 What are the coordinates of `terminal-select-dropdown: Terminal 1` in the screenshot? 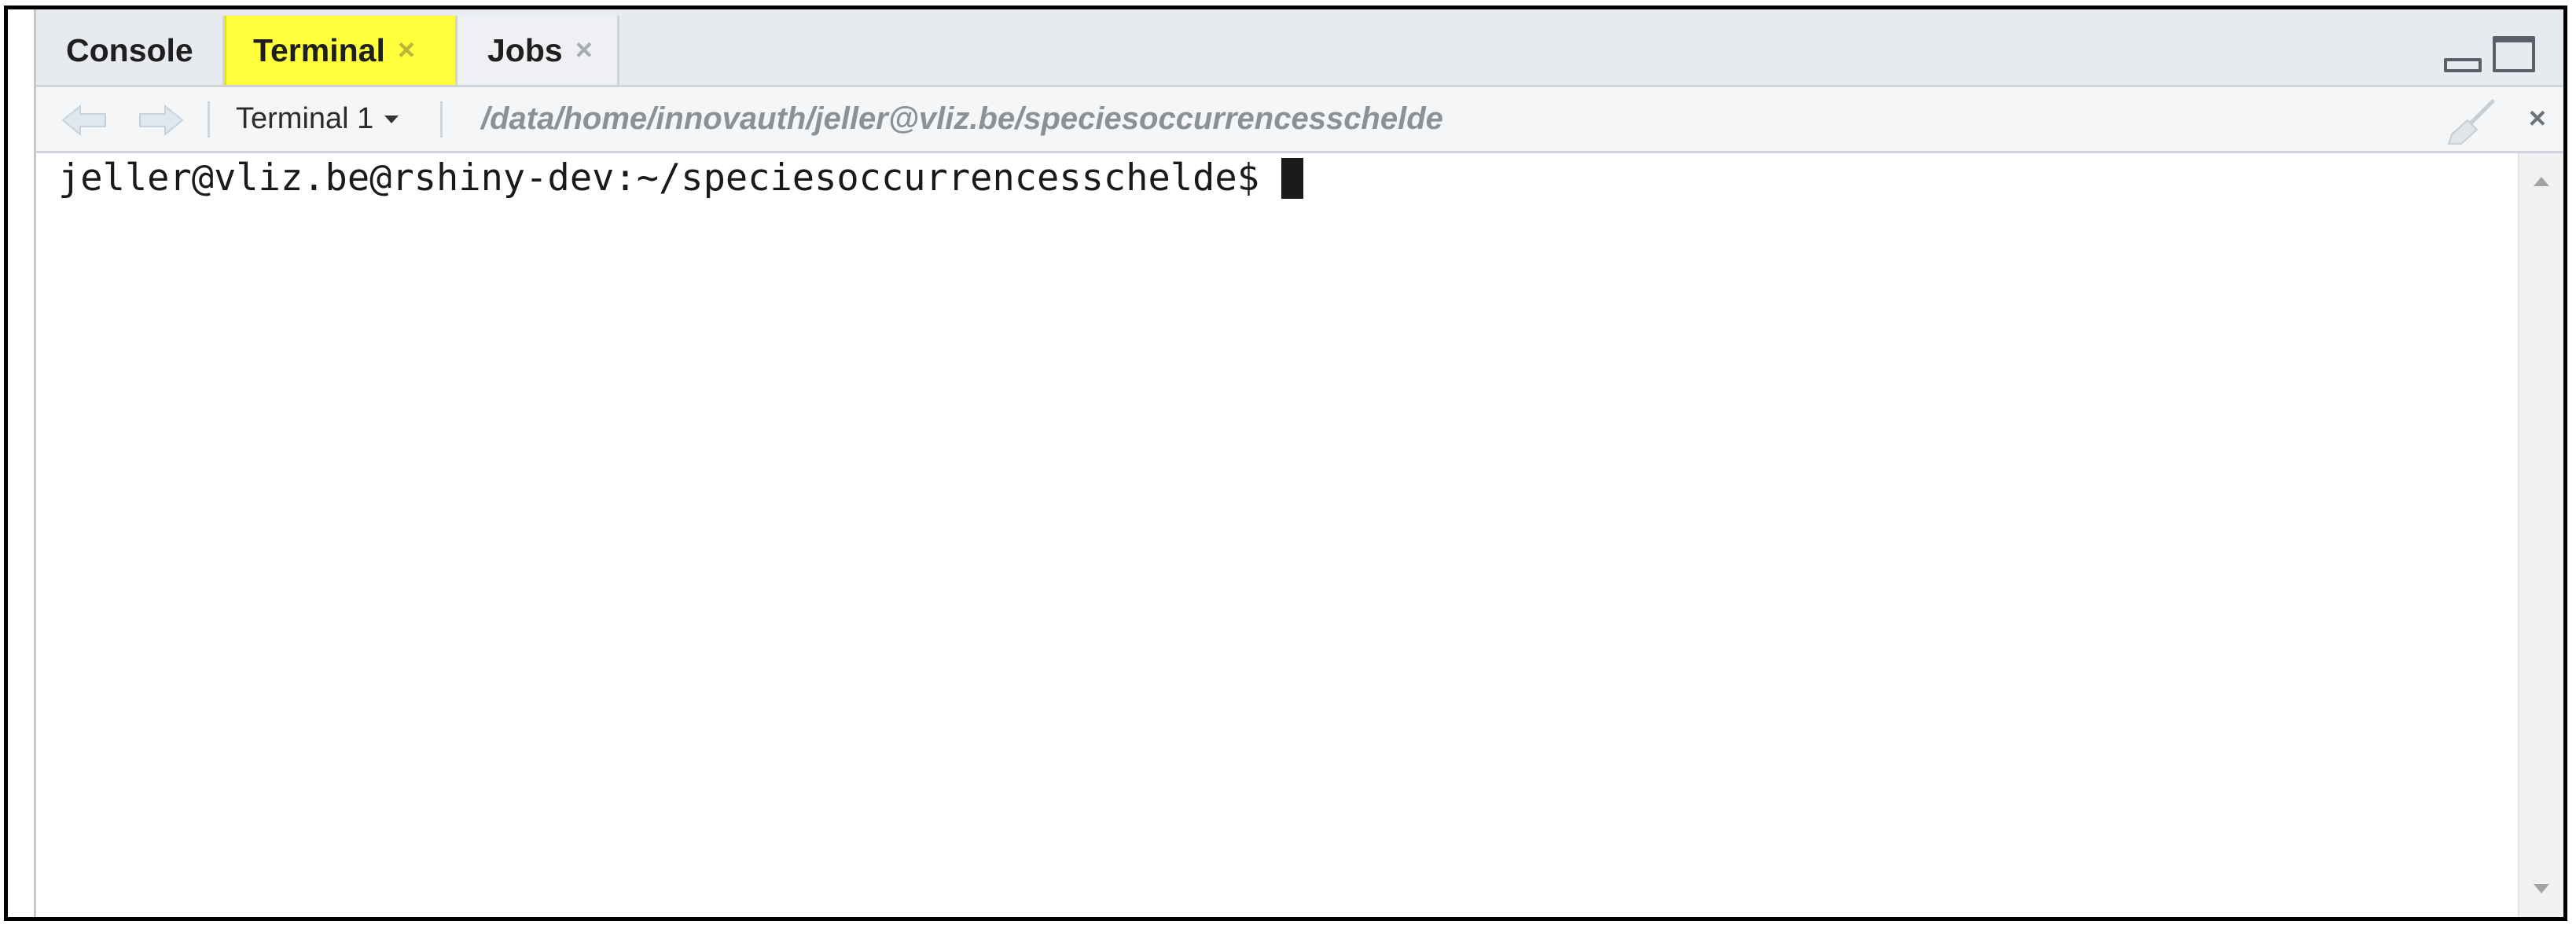 It's located at (317, 119).